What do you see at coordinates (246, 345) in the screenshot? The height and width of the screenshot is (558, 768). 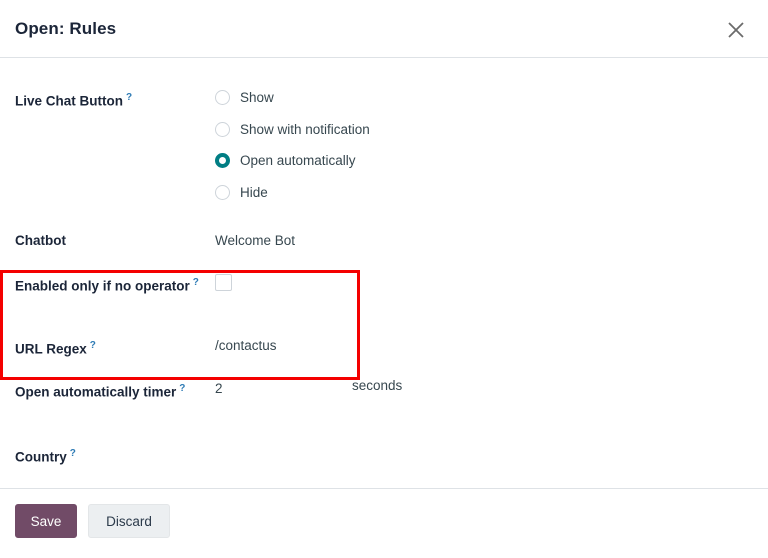 I see `value-url-regex: /contactus` at bounding box center [246, 345].